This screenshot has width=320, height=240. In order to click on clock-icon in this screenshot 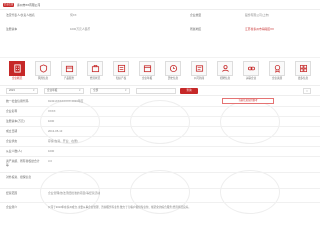, I will do `click(173, 68)`.